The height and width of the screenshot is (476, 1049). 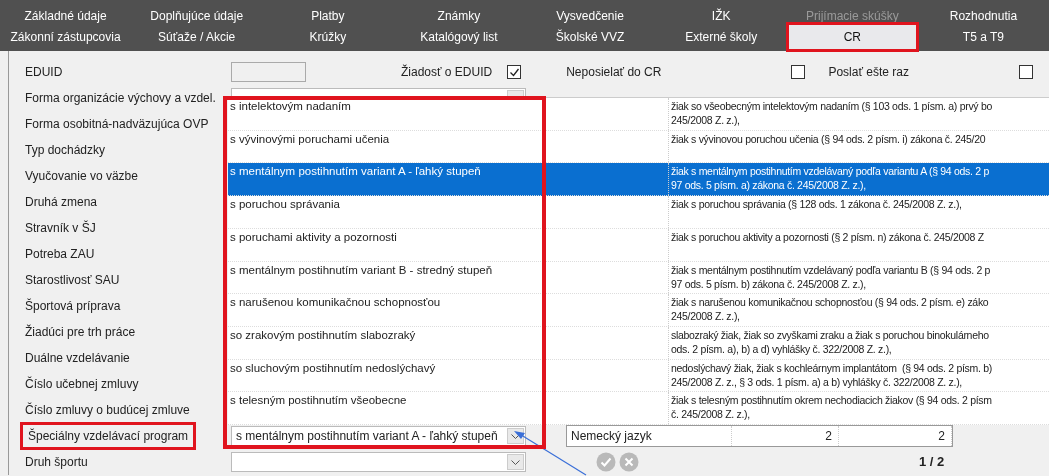 I want to click on tab: T5 a T9, so click(x=983, y=37).